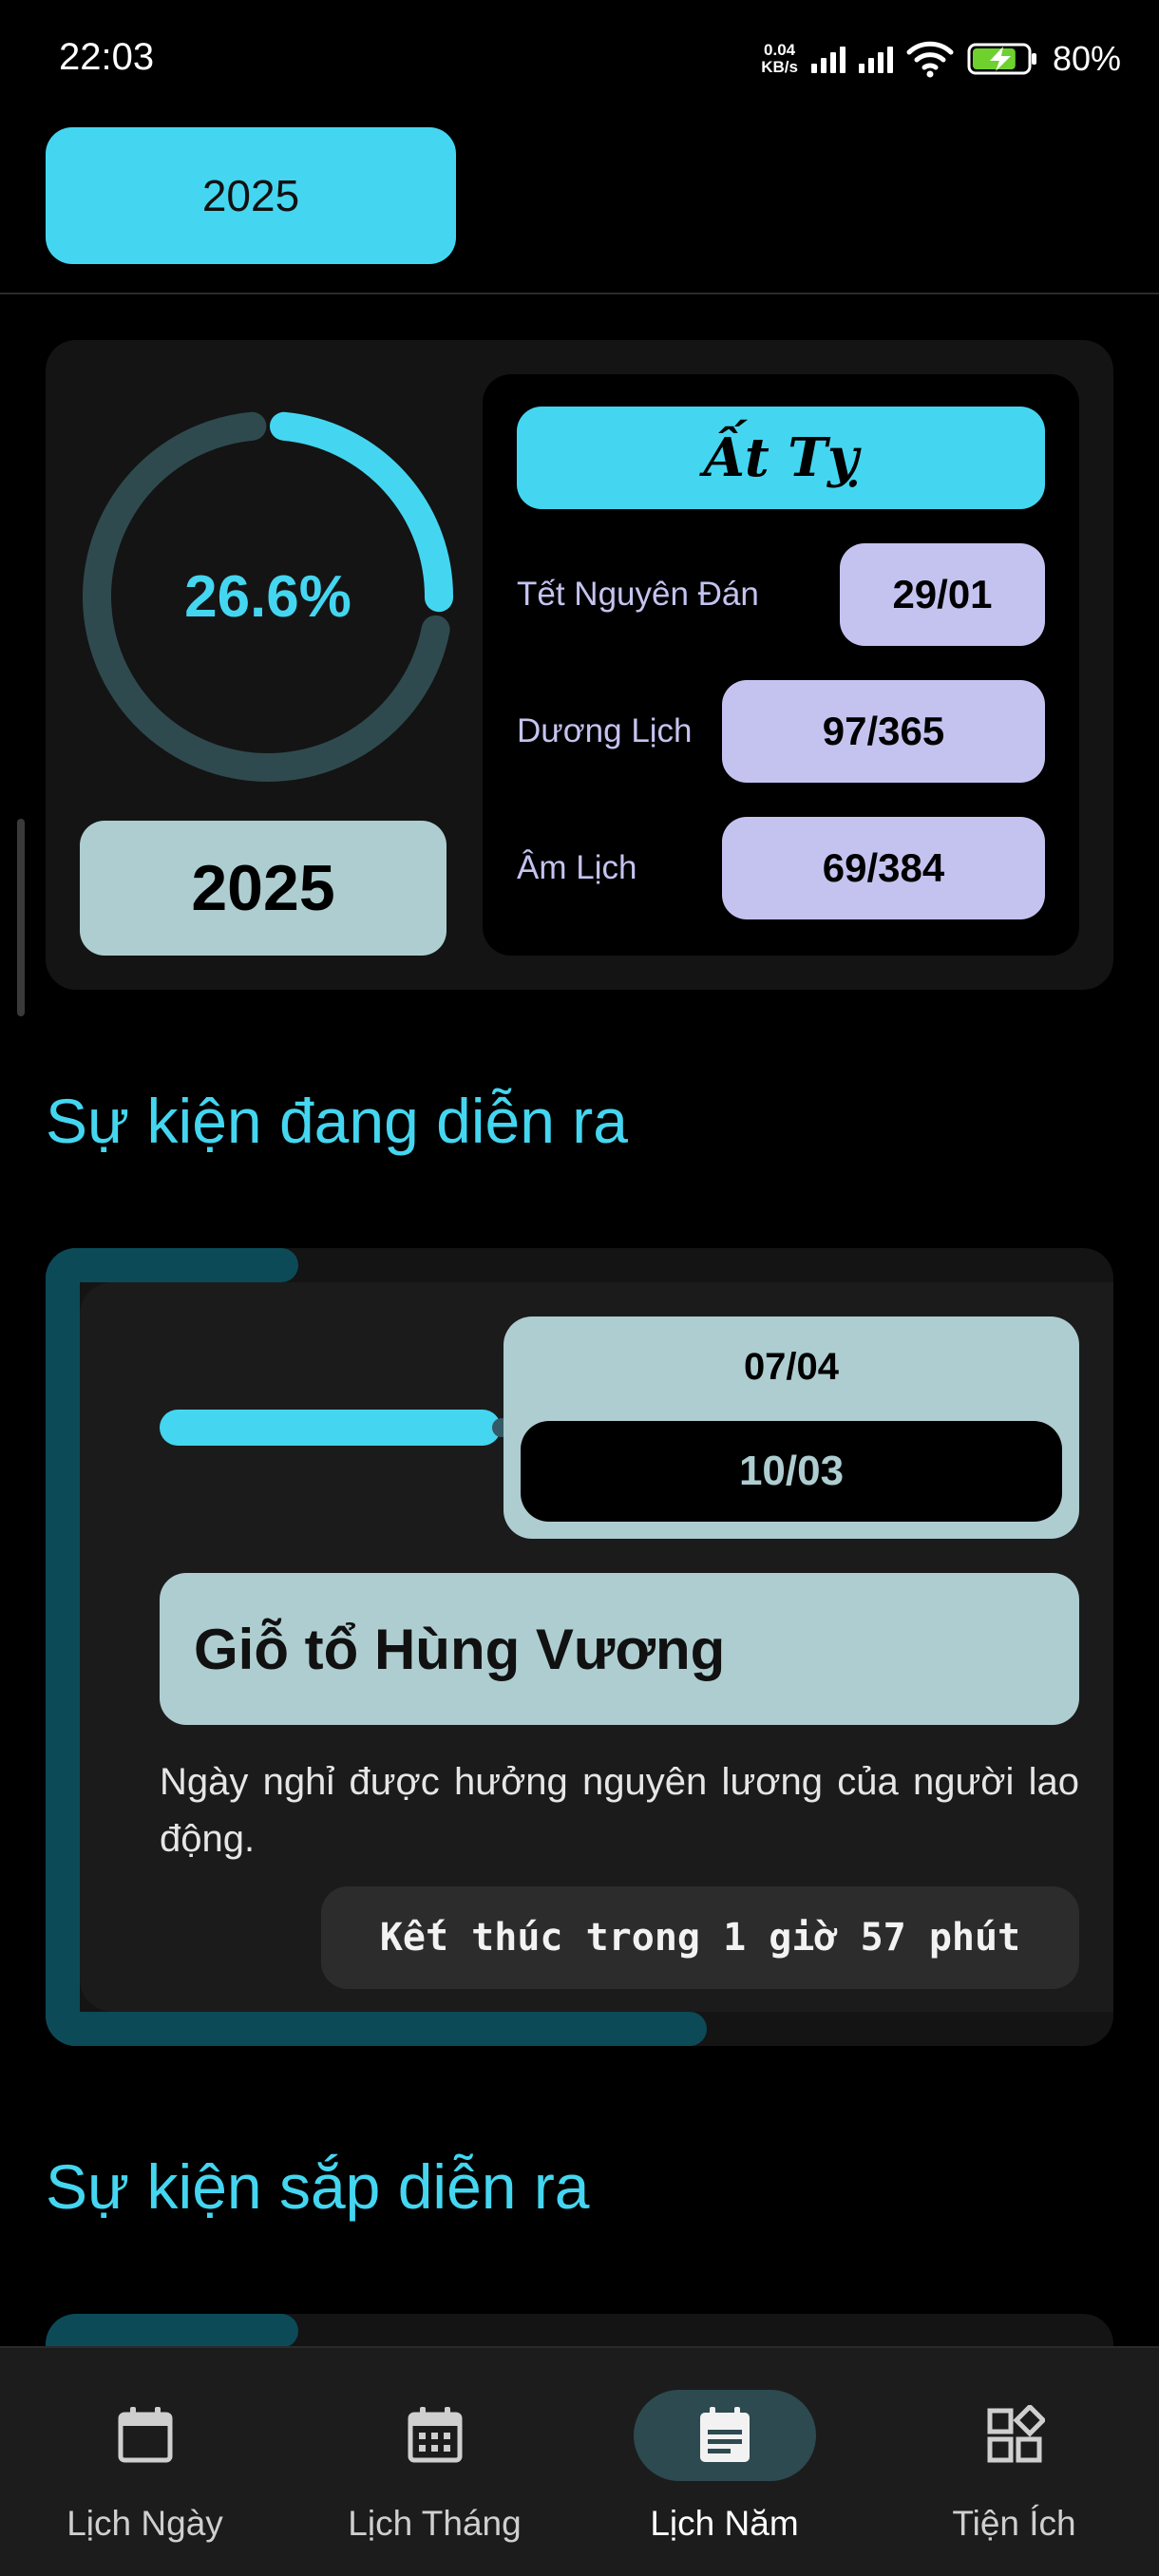 The image size is (1159, 2576). What do you see at coordinates (638, 594) in the screenshot?
I see `info-label: Tết Nguyên Đán` at bounding box center [638, 594].